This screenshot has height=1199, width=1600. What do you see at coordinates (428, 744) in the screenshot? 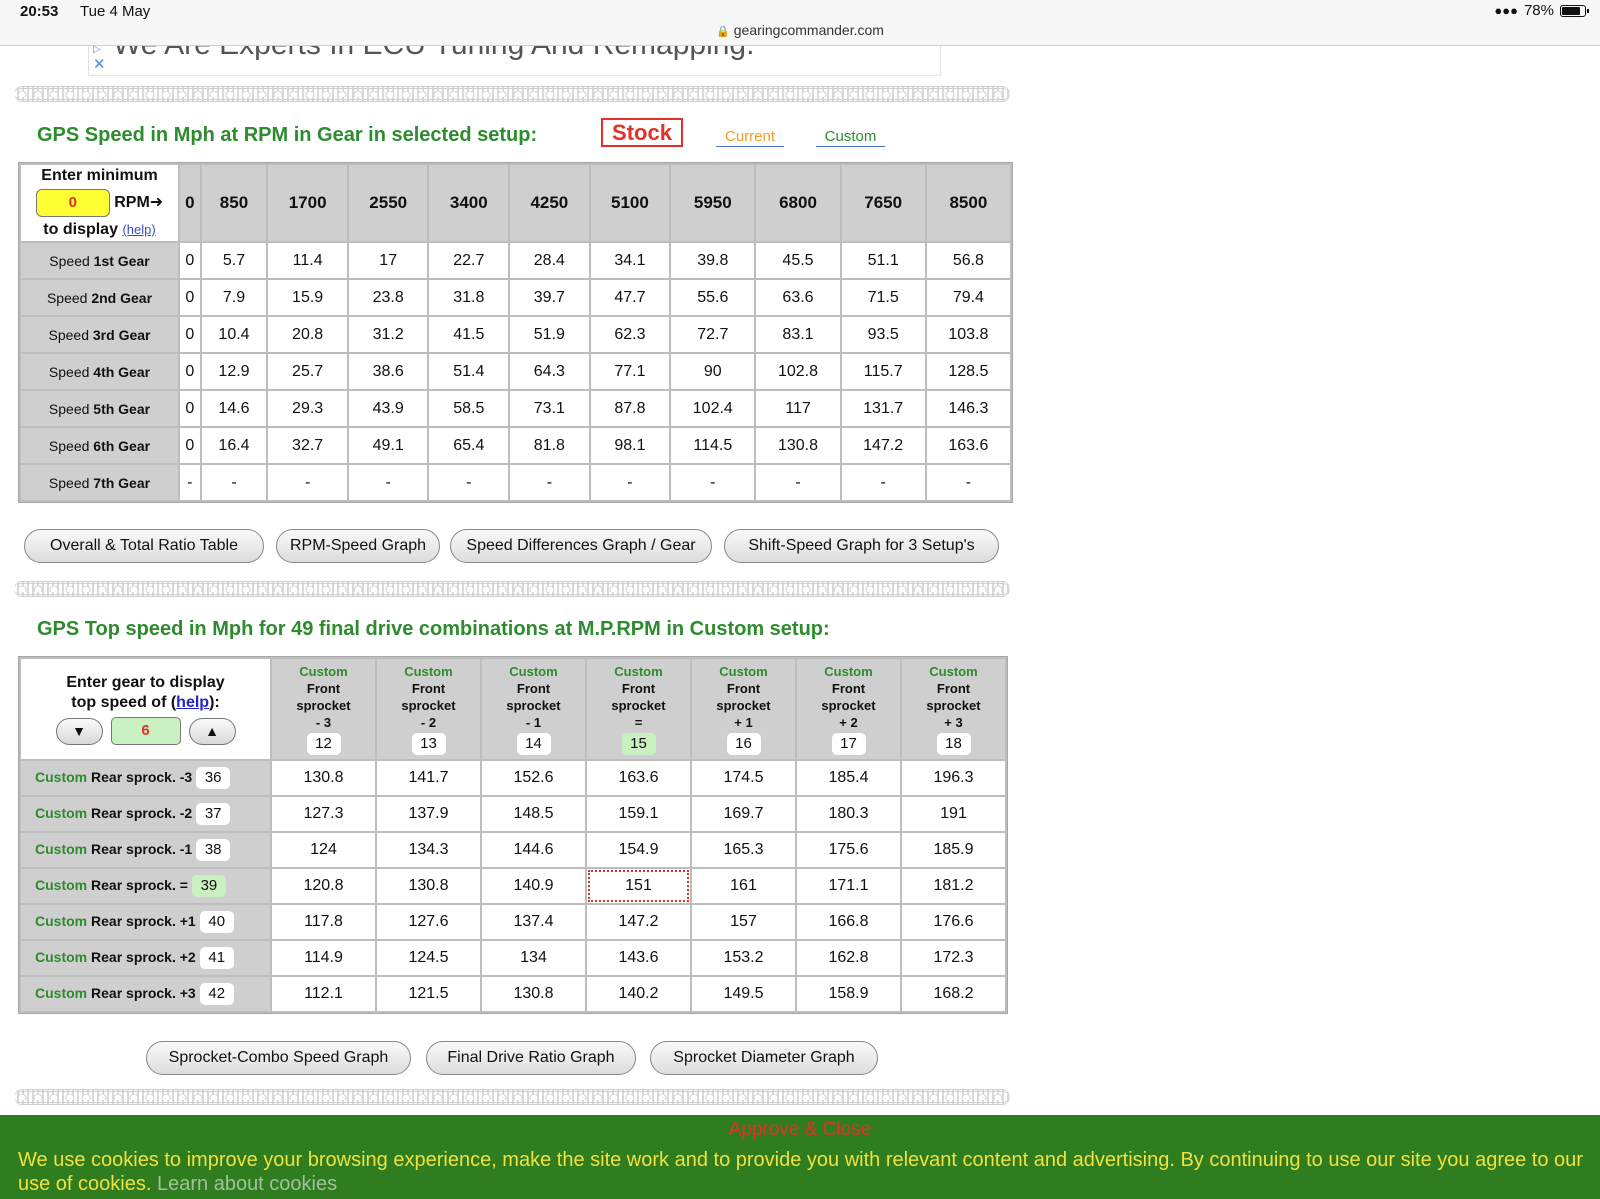
I see `front-teeth-value: 13` at bounding box center [428, 744].